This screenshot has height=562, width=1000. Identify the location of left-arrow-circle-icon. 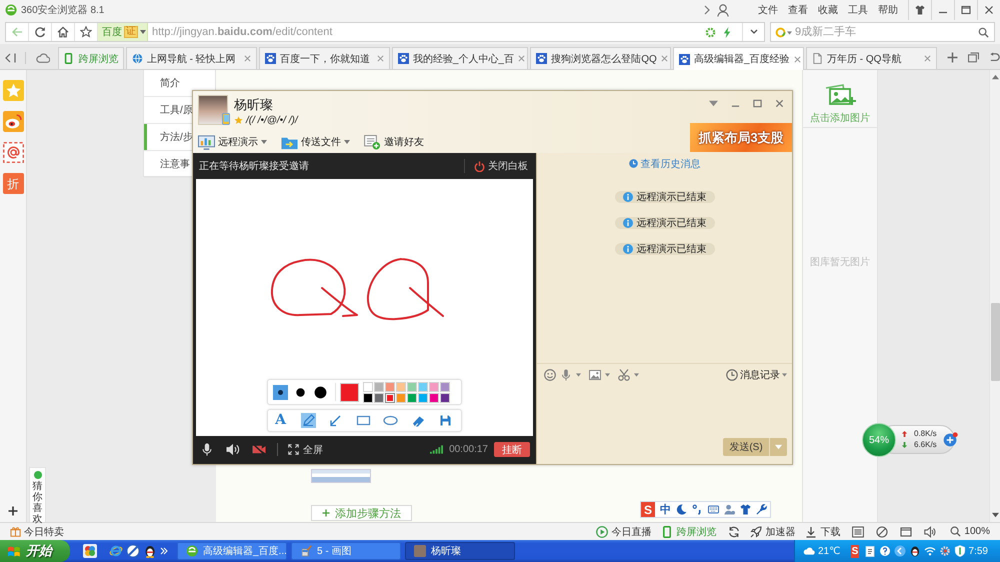
(900, 551).